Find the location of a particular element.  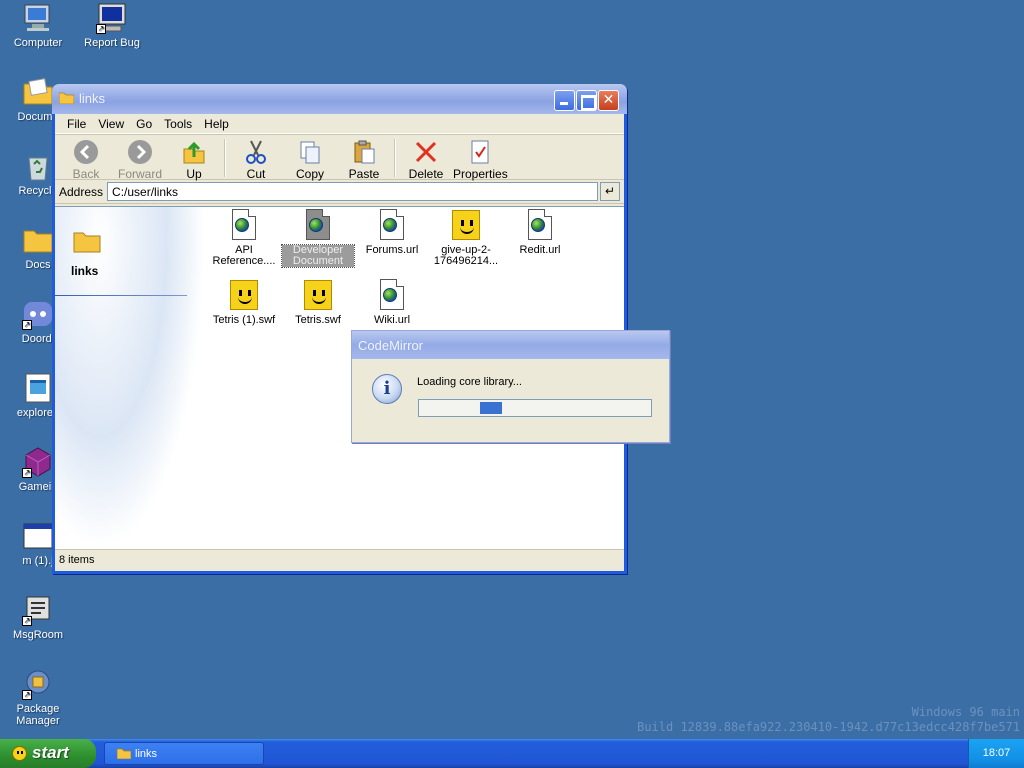

desktop-icon-label: MsgRoom is located at coordinates (38, 635).